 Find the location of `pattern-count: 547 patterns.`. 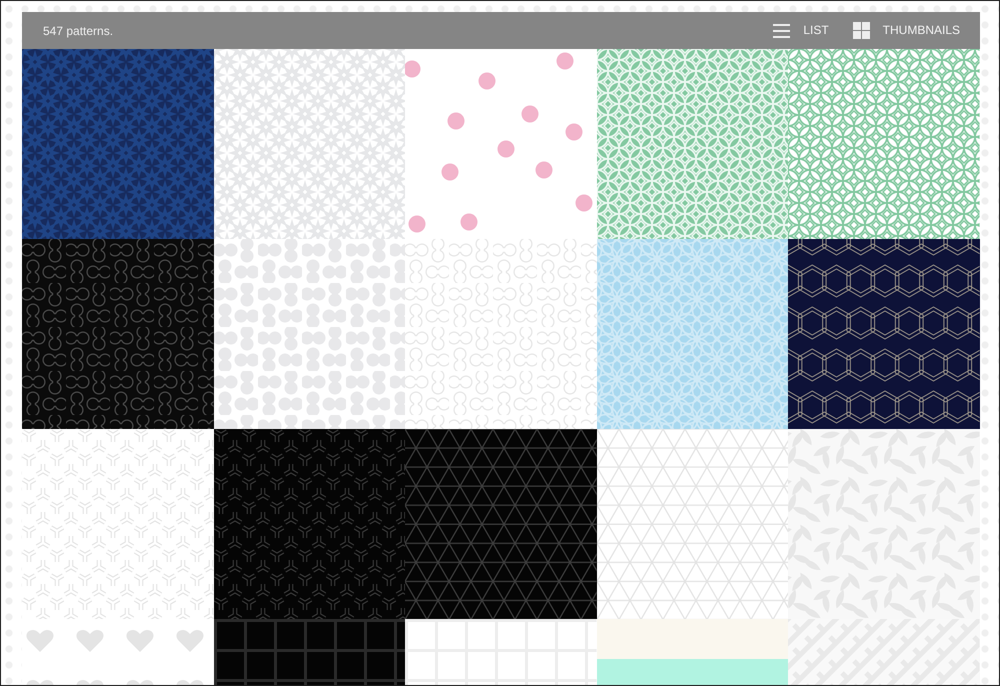

pattern-count: 547 patterns. is located at coordinates (78, 31).